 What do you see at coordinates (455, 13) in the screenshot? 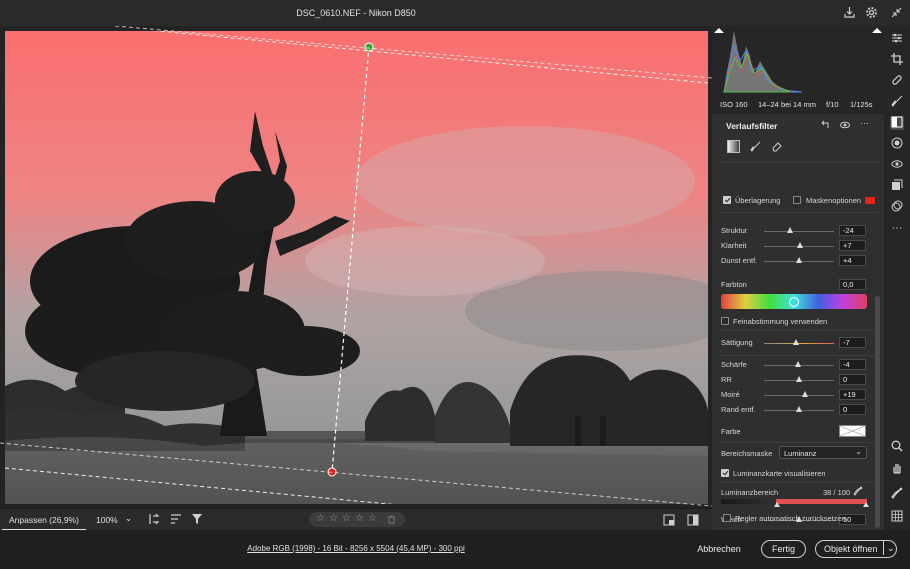
I see `title-bar: DSC_0610.NEF - Nikon D850` at bounding box center [455, 13].